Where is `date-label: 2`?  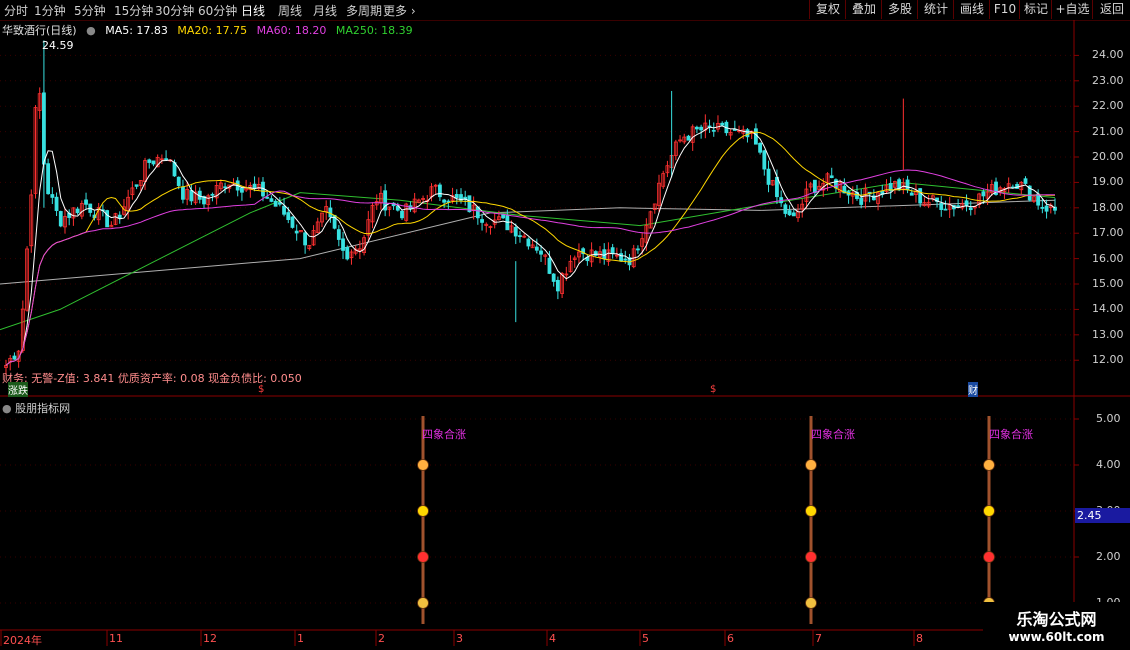 date-label: 2 is located at coordinates (381, 638).